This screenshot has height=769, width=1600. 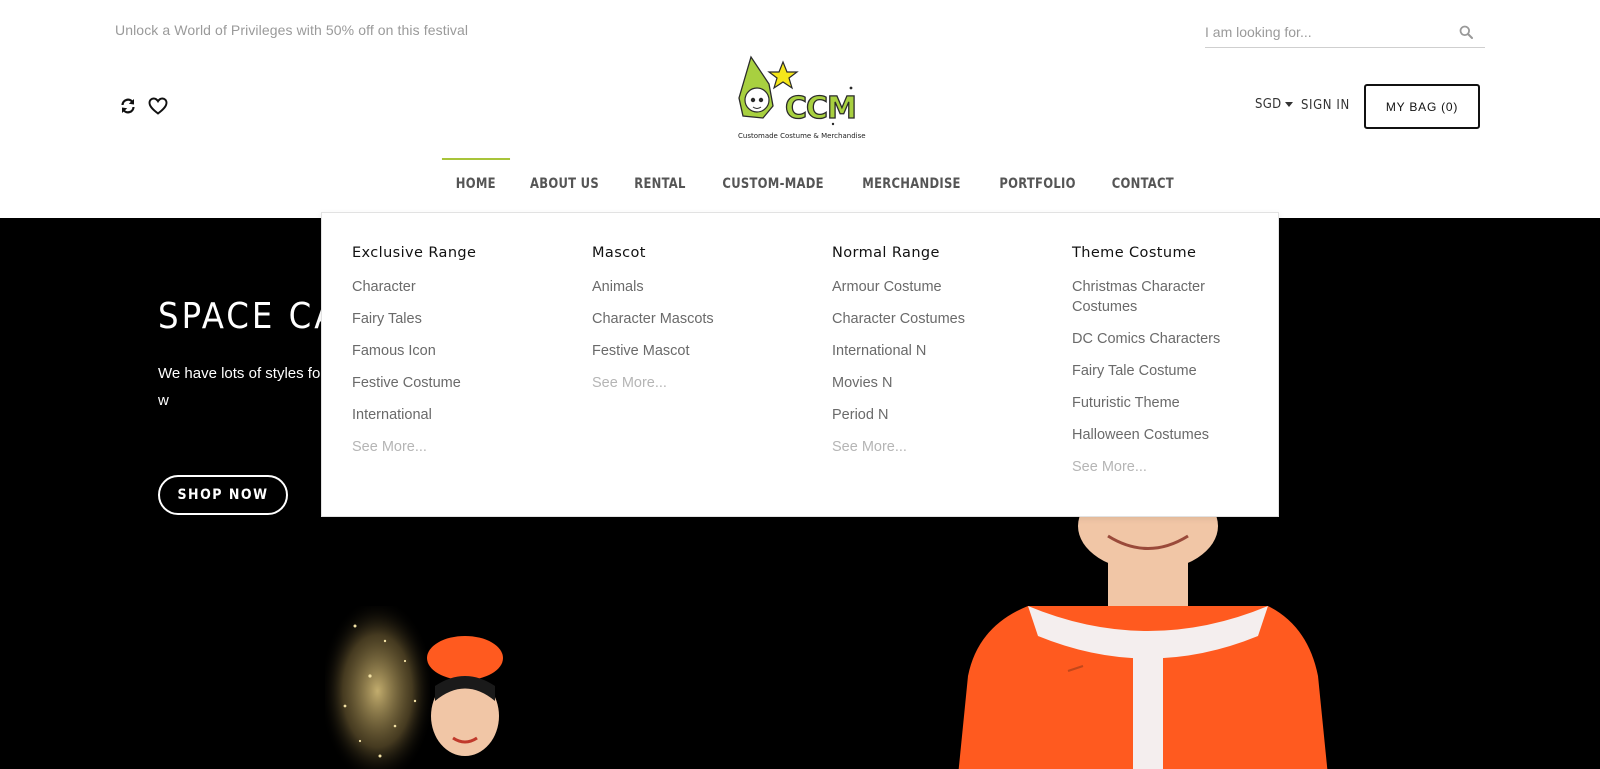 I want to click on caret-down-icon, so click(x=1289, y=104).